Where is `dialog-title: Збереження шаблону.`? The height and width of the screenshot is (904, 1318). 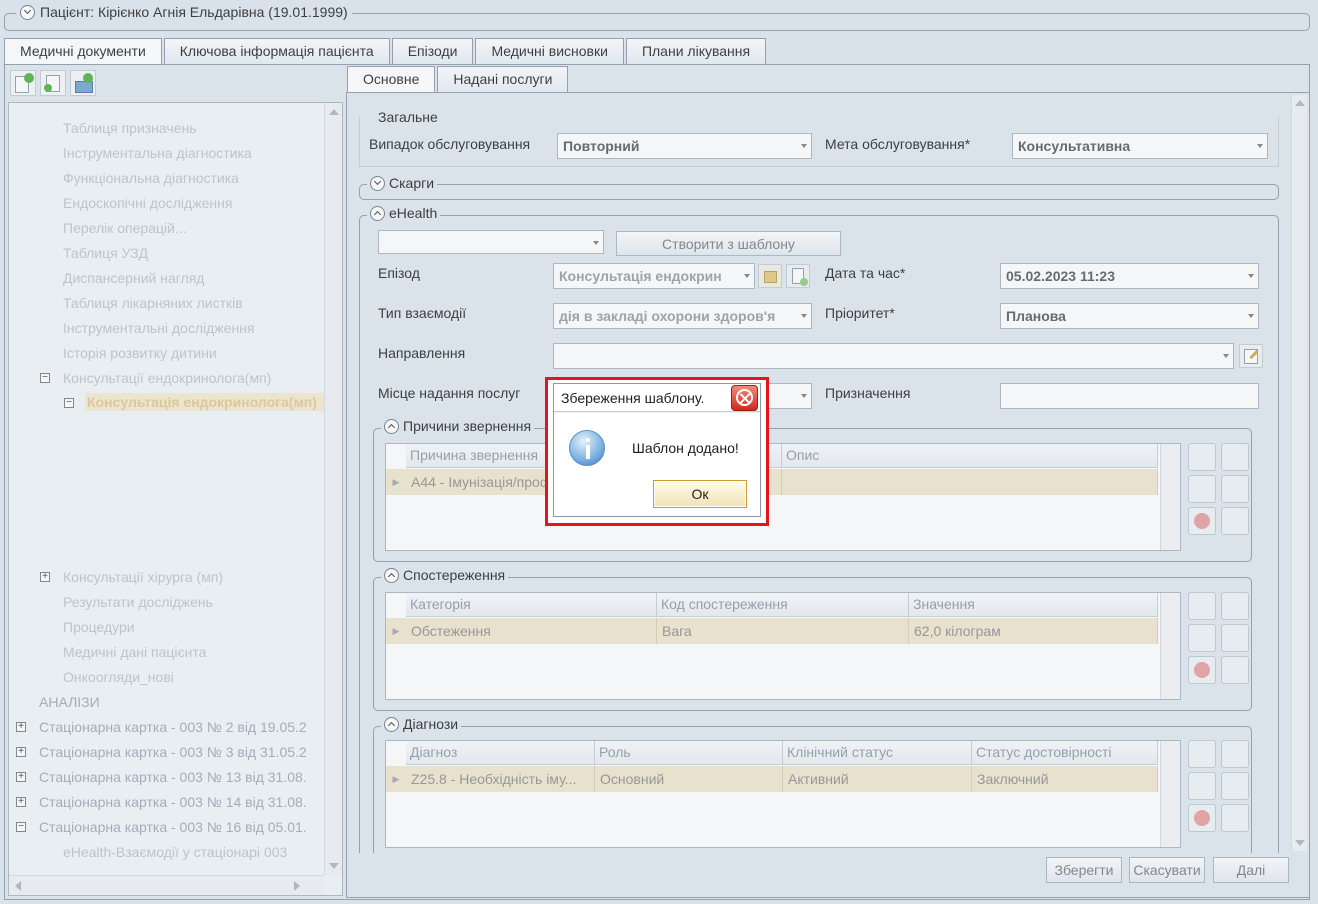
dialog-title: Збереження шаблону. is located at coordinates (633, 398).